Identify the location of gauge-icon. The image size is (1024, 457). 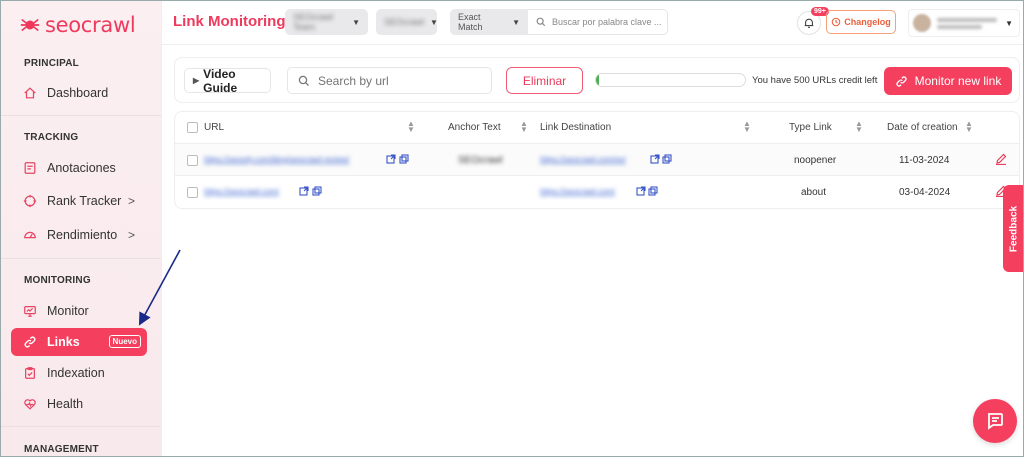
(30, 235).